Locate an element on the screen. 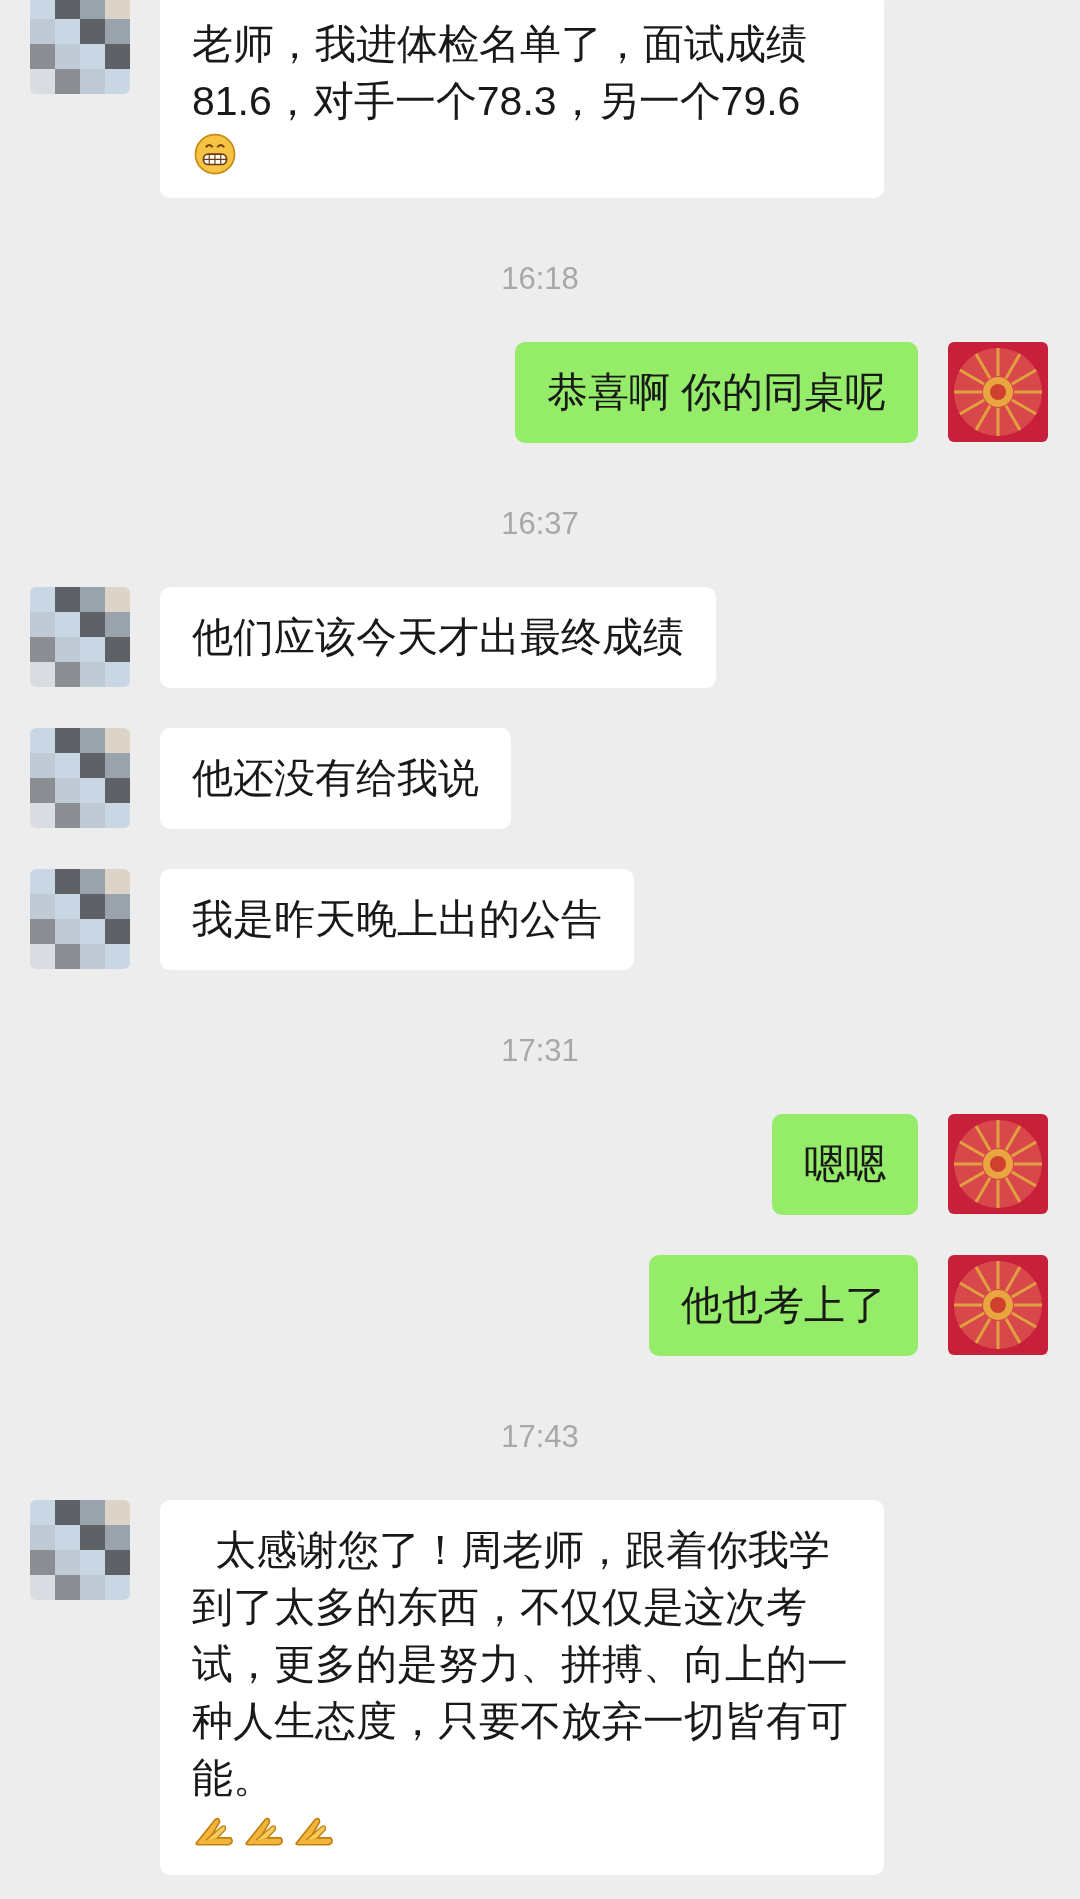 This screenshot has width=1080, height=1899. timestamp: 17:31 is located at coordinates (540, 1050).